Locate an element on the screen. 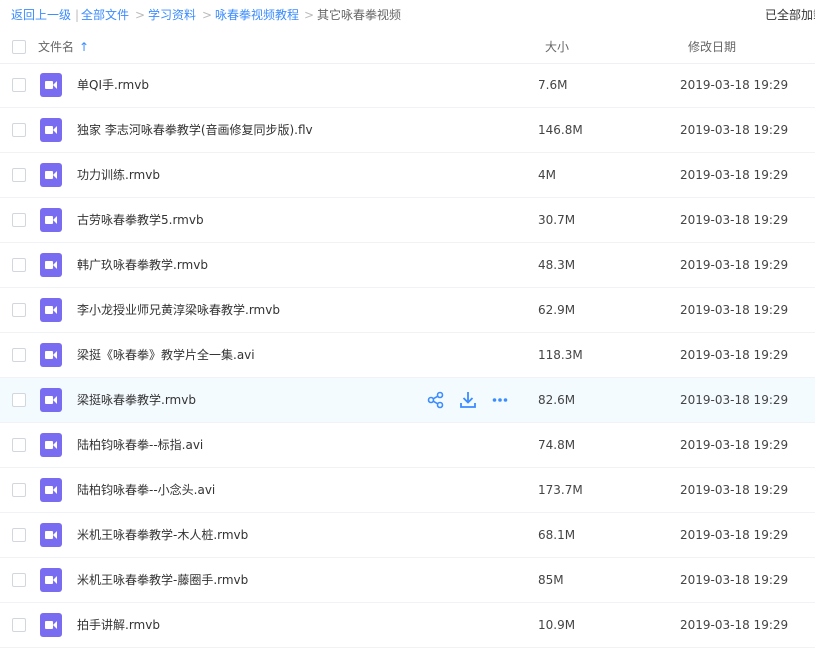 Image resolution: width=815 pixels, height=648 pixels. file-list-header: 文件名 ↑ 大小 修改日期 is located at coordinates (407, 47).